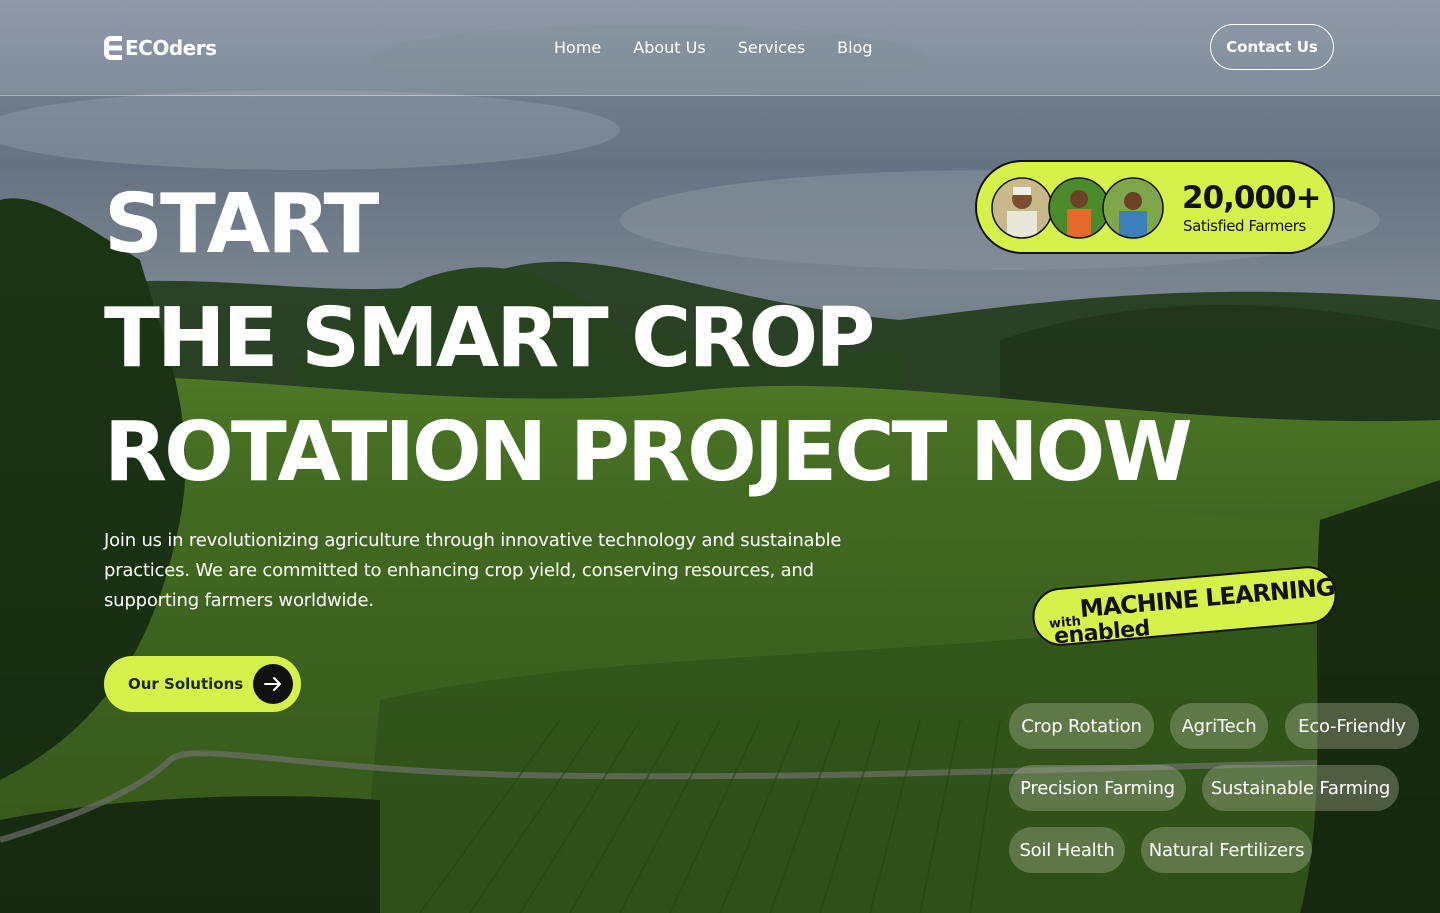 The width and height of the screenshot is (1440, 913). I want to click on tag-crop-rotation: Crop Rotation, so click(1081, 726).